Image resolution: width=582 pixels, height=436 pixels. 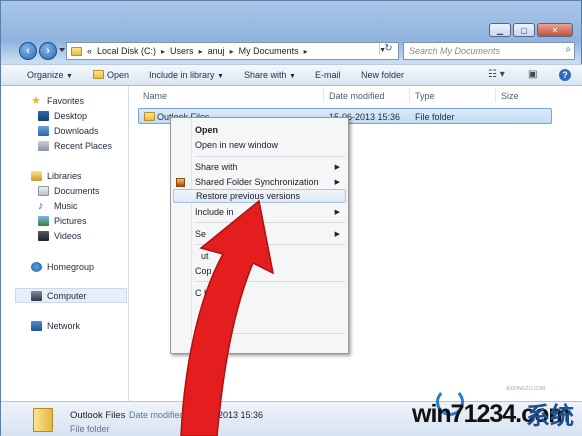 What do you see at coordinates (41, 206) in the screenshot?
I see `music-icon: ♪` at bounding box center [41, 206].